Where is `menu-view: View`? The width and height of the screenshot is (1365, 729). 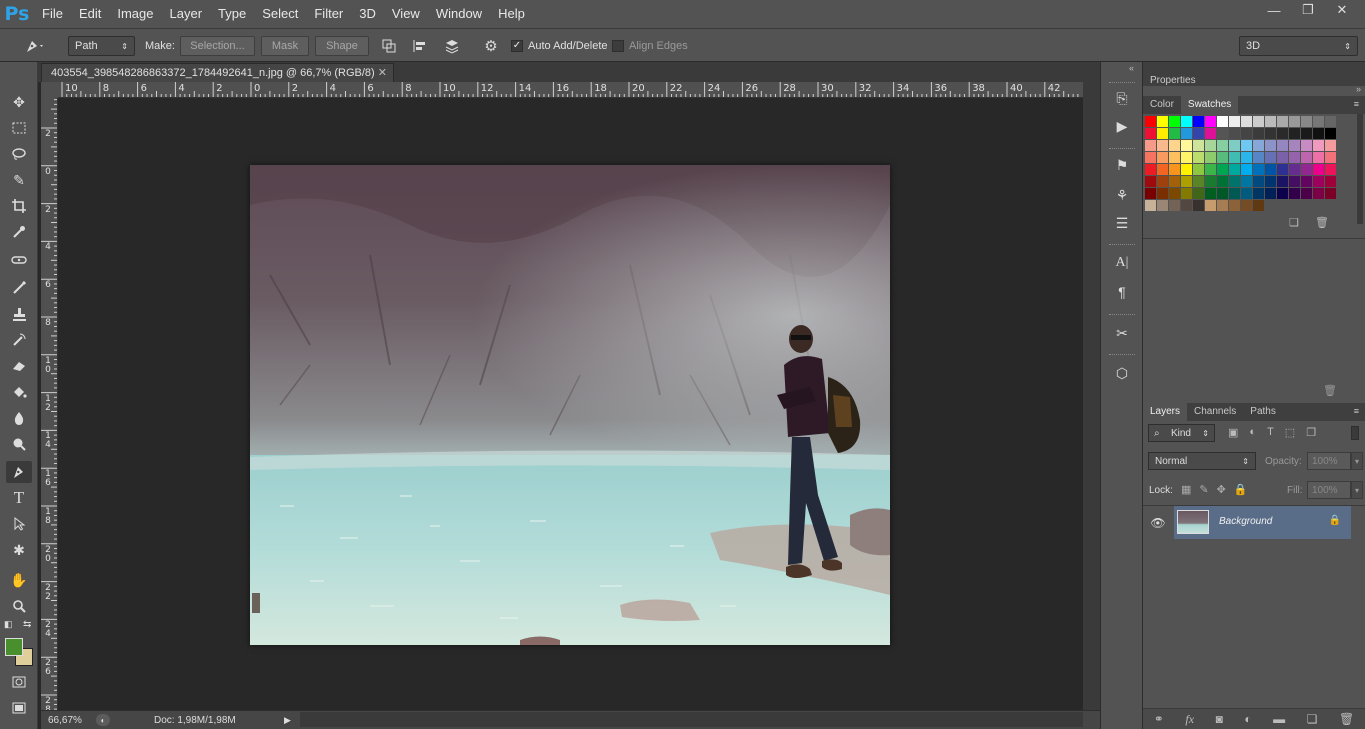 menu-view: View is located at coordinates (406, 14).